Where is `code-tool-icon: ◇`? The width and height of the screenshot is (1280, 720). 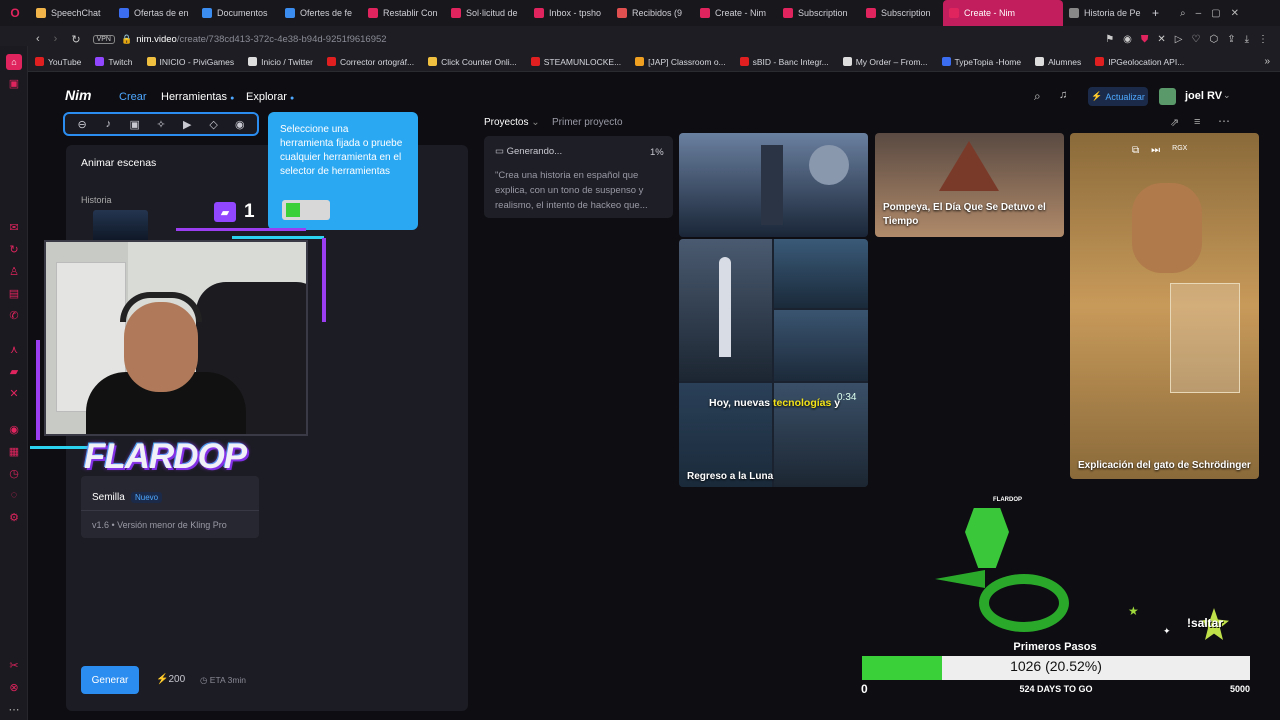 code-tool-icon: ◇ is located at coordinates (214, 124).